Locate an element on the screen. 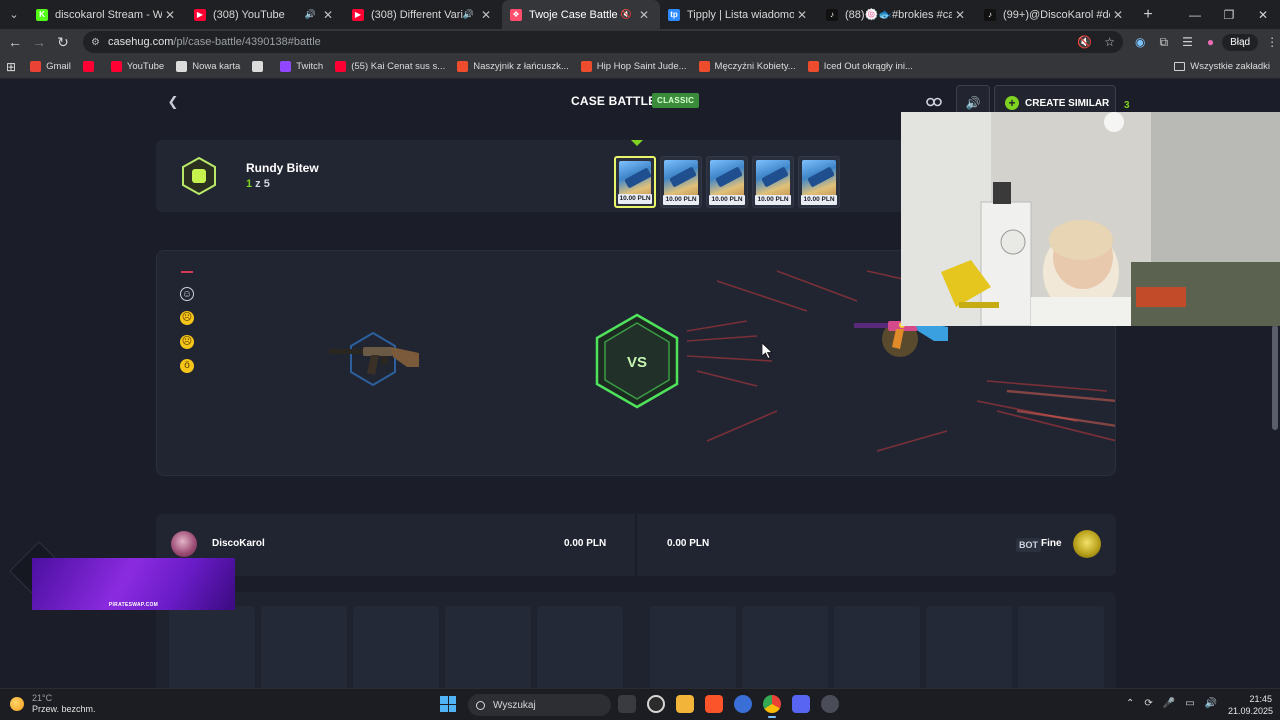 The image size is (1280, 720). mode-badge: CLASSIC is located at coordinates (676, 100).